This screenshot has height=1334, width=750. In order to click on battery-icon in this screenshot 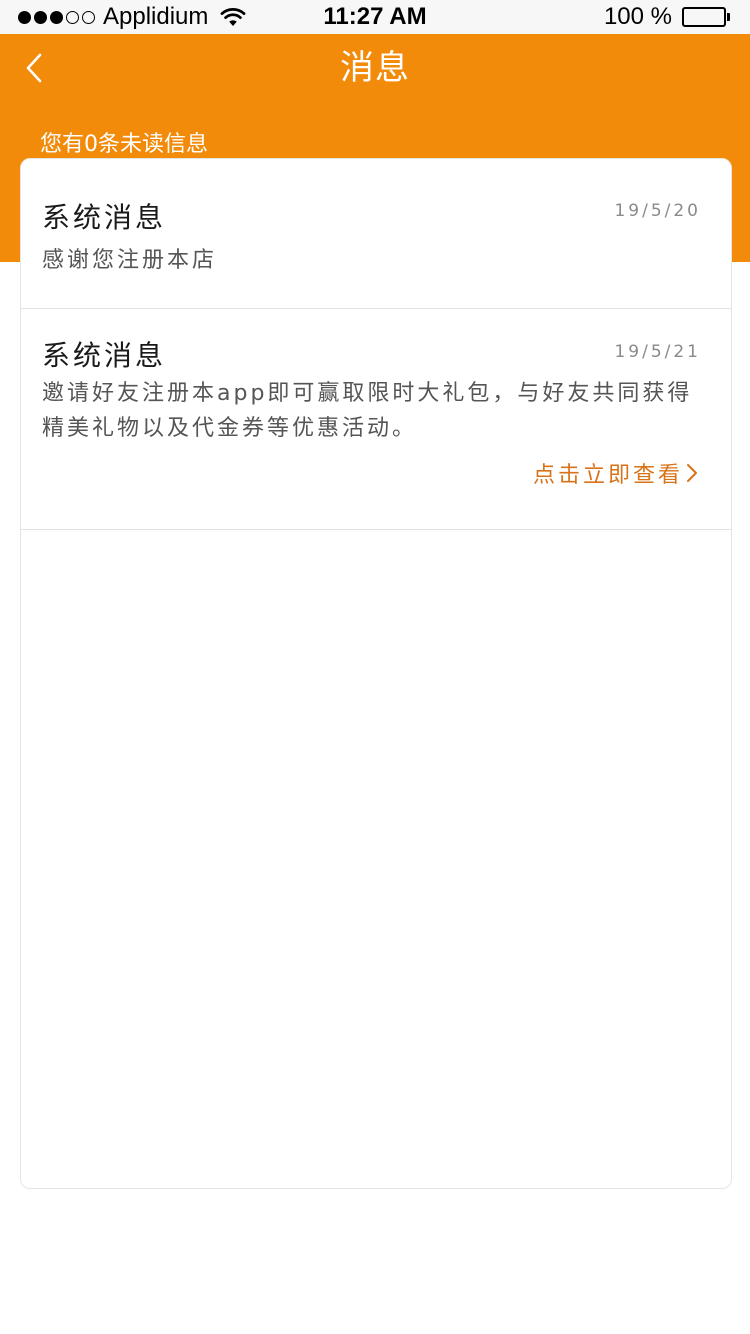, I will do `click(706, 17)`.